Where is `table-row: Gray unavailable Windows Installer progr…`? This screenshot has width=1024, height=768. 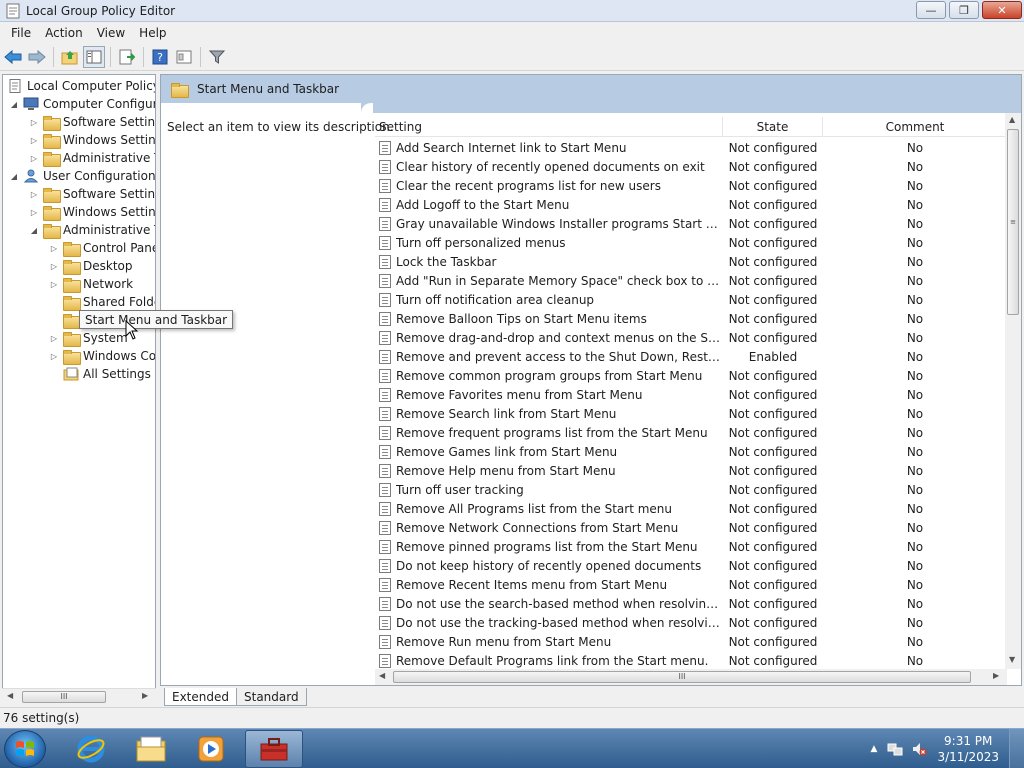
table-row: Gray unavailable Windows Installer progr… is located at coordinates (691, 223).